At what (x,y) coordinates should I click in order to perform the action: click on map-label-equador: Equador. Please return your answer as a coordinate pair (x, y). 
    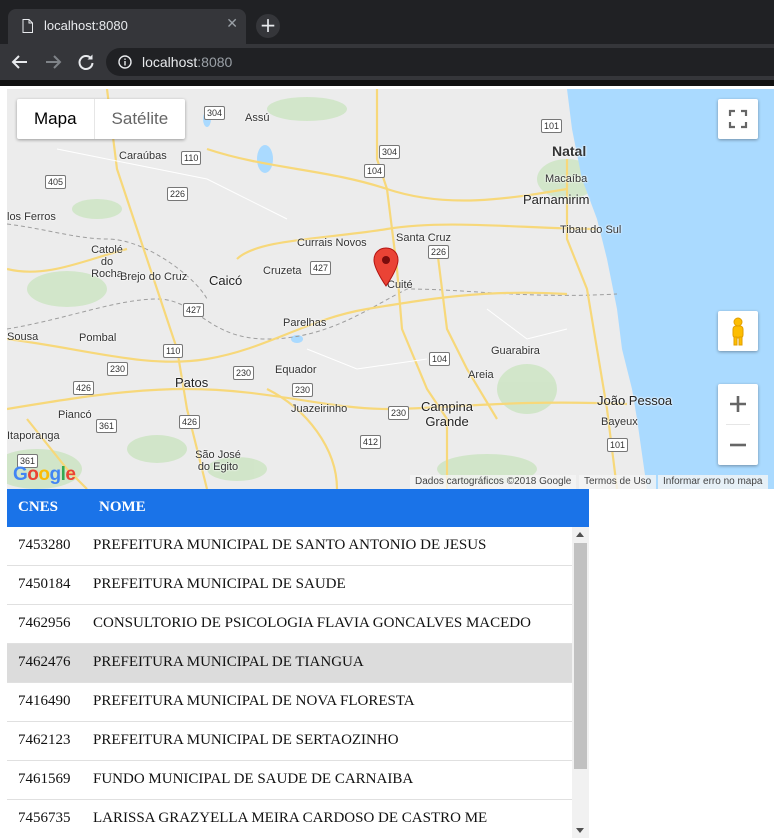
    Looking at the image, I should click on (296, 370).